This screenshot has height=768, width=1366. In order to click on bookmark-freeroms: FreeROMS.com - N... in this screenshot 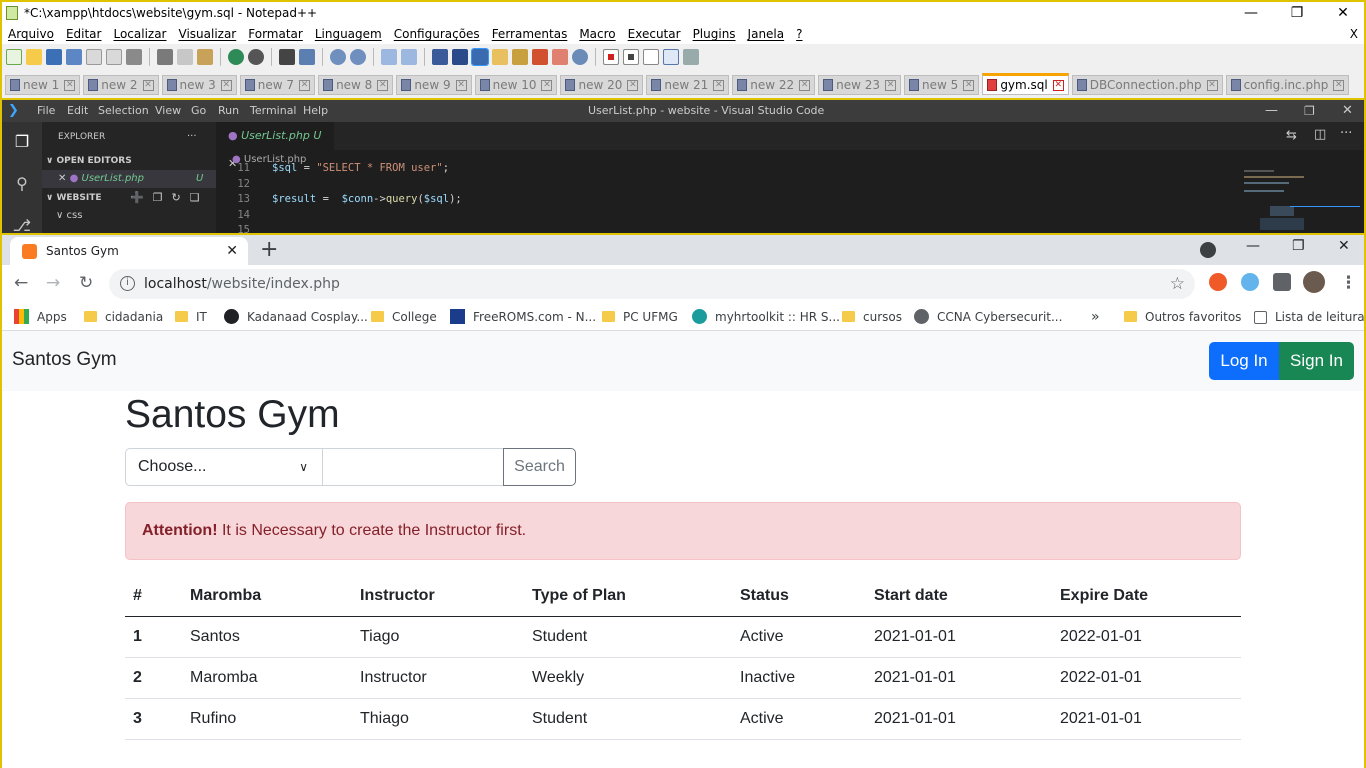, I will do `click(523, 317)`.